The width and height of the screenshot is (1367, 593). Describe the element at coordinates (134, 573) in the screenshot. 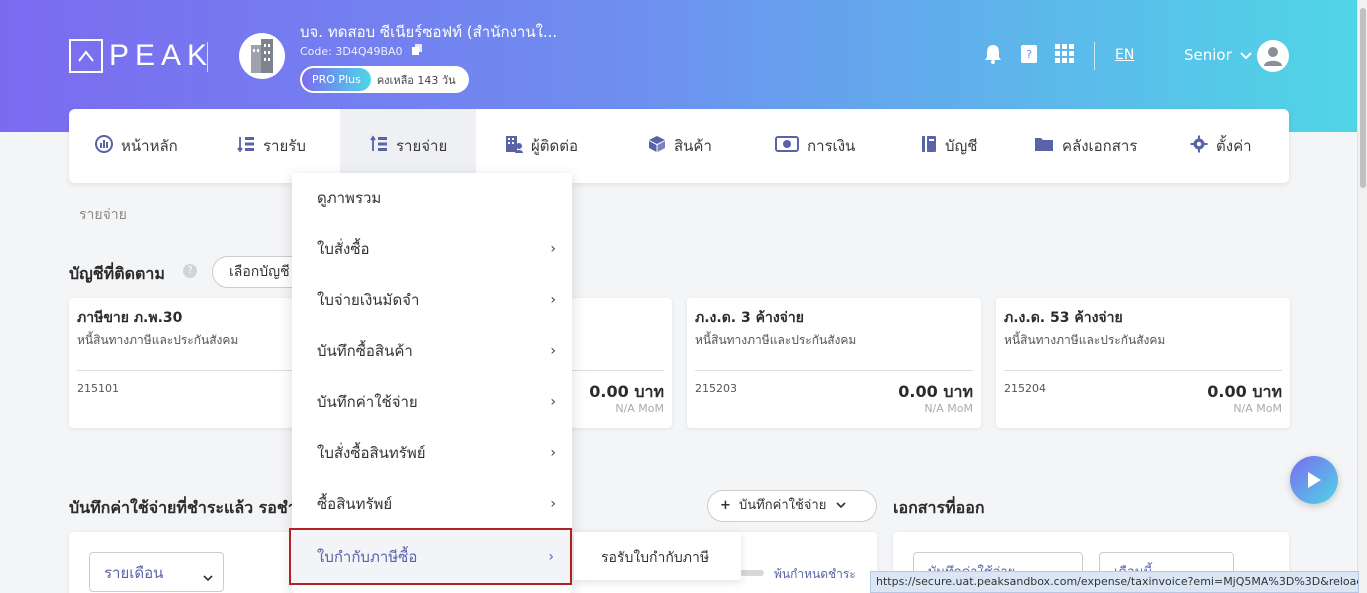

I see `period-select-value: รายเดือน` at that location.